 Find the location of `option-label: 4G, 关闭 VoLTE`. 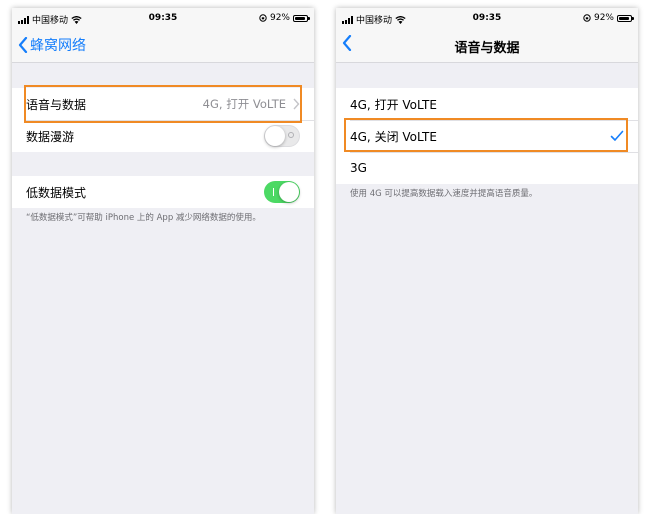

option-label: 4G, 关闭 VoLTE is located at coordinates (393, 136).